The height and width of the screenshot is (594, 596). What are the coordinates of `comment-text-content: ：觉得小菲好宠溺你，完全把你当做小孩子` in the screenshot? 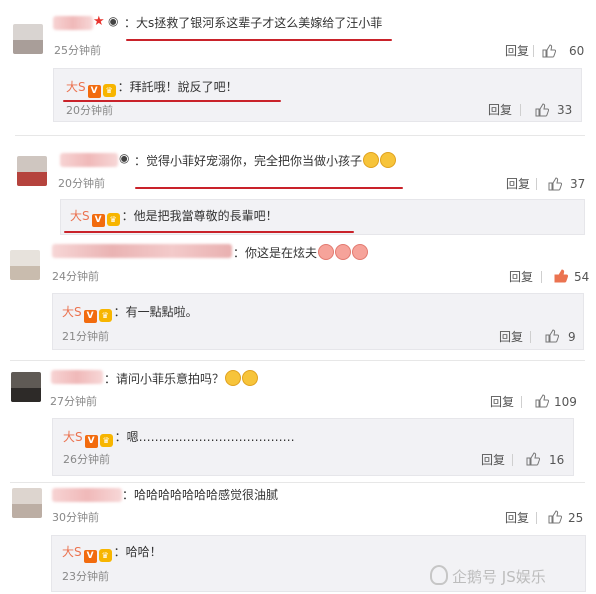 It's located at (248, 161).